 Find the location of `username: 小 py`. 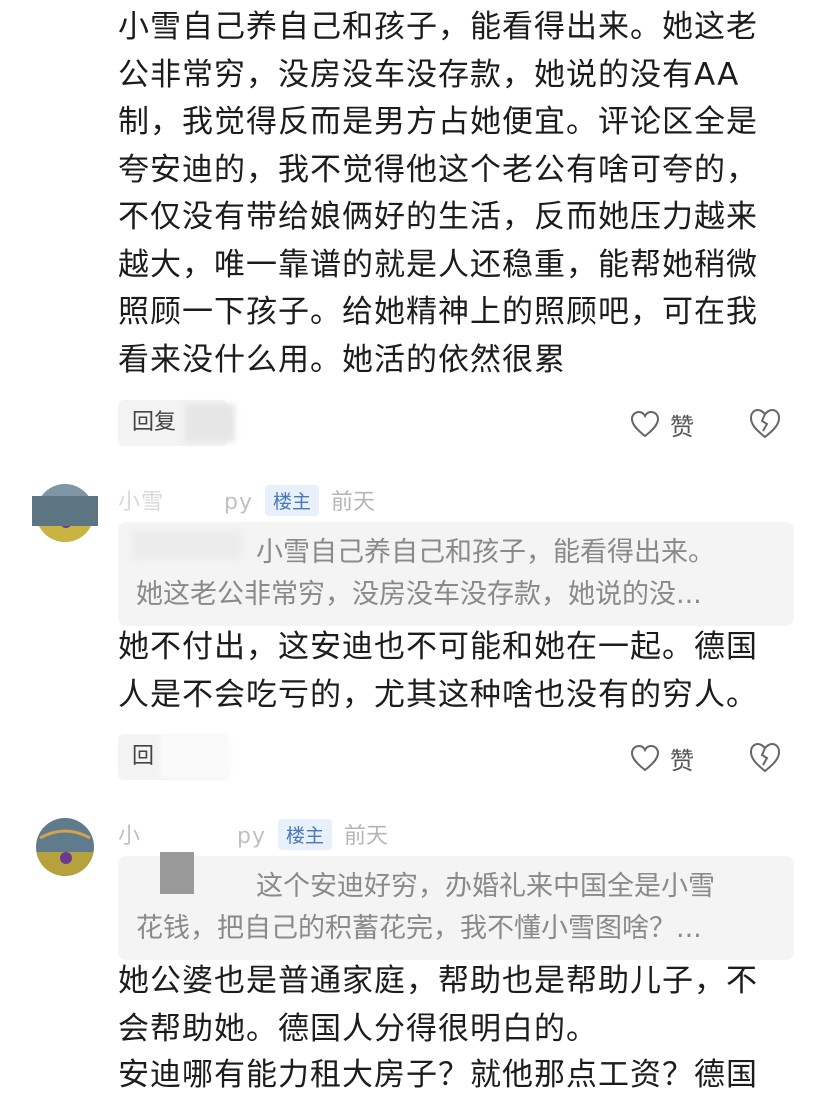

username: 小 py is located at coordinates (192, 834).